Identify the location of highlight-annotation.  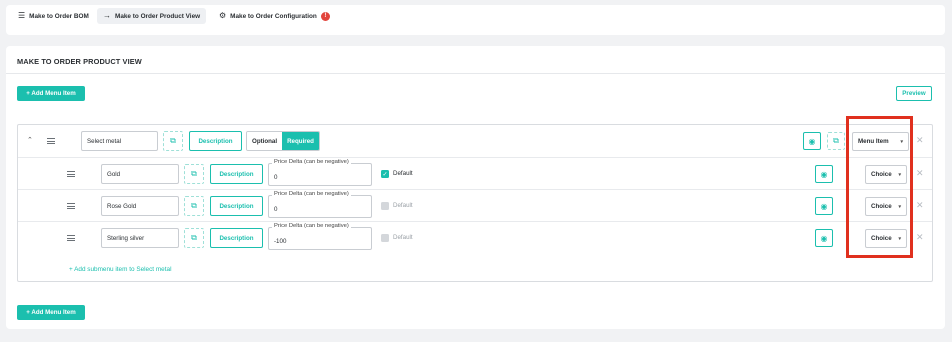
(879, 187).